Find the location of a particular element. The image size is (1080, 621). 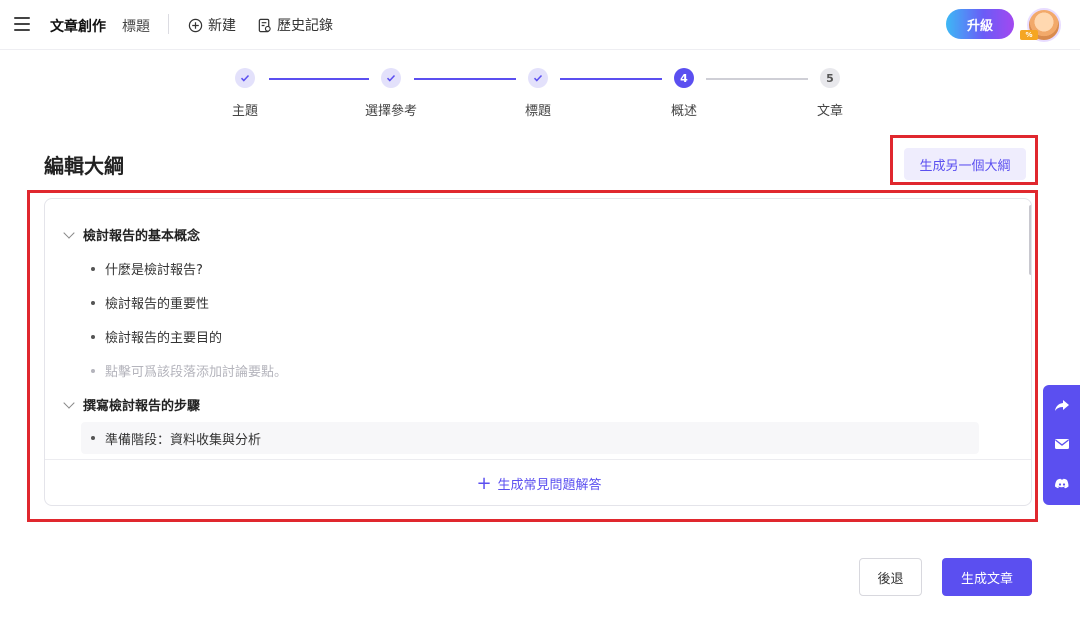

outline-section: 檢討報告的基本概念 is located at coordinates (132, 234).